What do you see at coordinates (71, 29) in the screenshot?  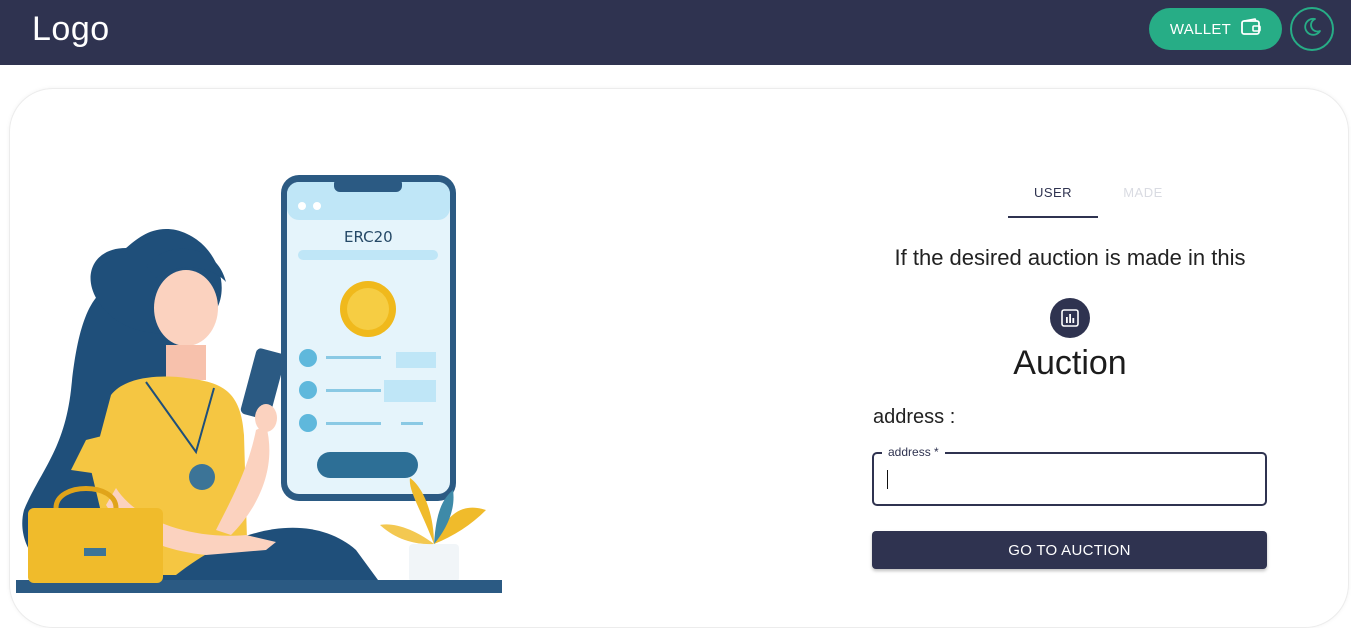 I see `logo: Logo` at bounding box center [71, 29].